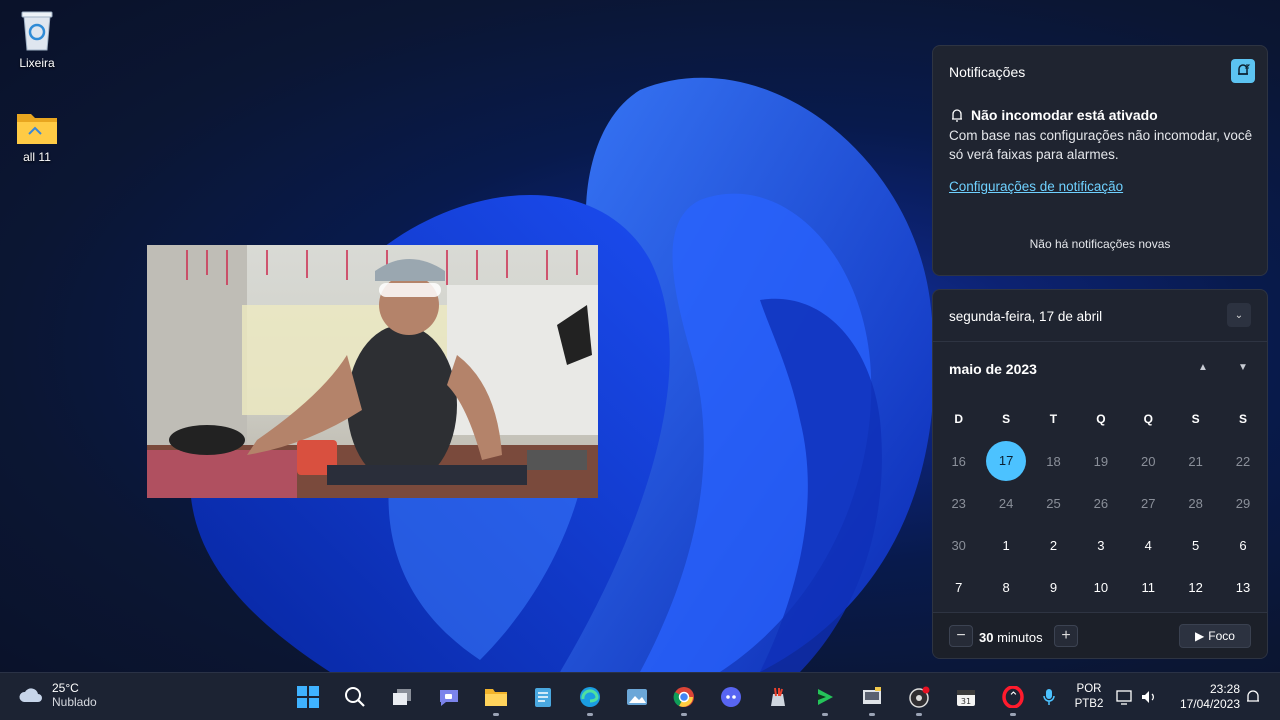 The height and width of the screenshot is (720, 1280). What do you see at coordinates (958, 587) in the screenshot?
I see `calendar-day: 7` at bounding box center [958, 587].